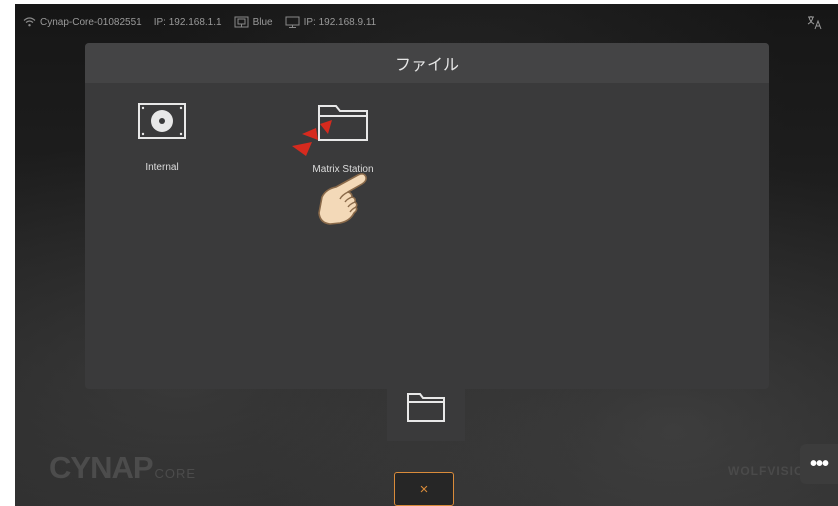  Describe the element at coordinates (340, 22) in the screenshot. I see `ip-secondary: IP: 192.168.9.11` at that location.